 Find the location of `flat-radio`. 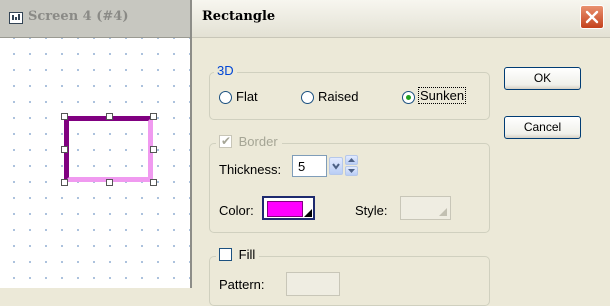

flat-radio is located at coordinates (225, 97).